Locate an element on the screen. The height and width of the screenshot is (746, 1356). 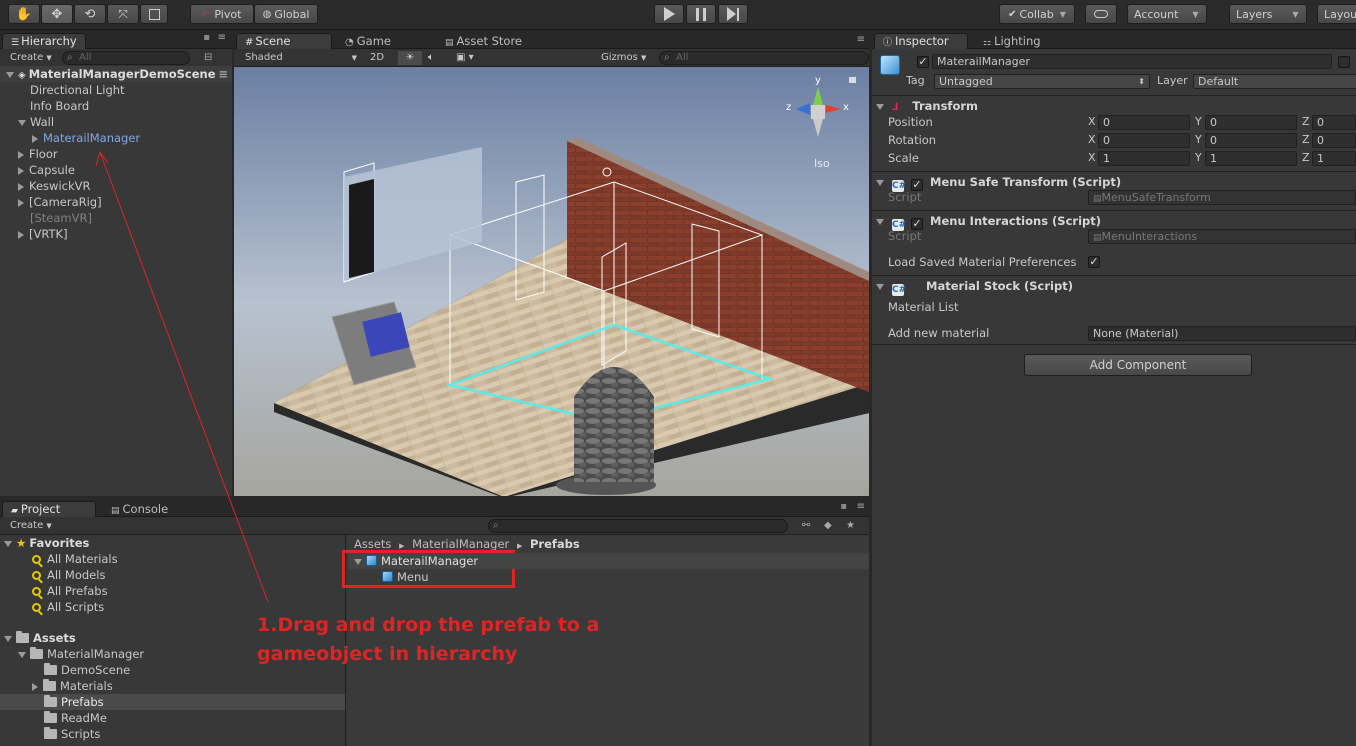
favorites-header: ★ Favorites is located at coordinates (172, 543).